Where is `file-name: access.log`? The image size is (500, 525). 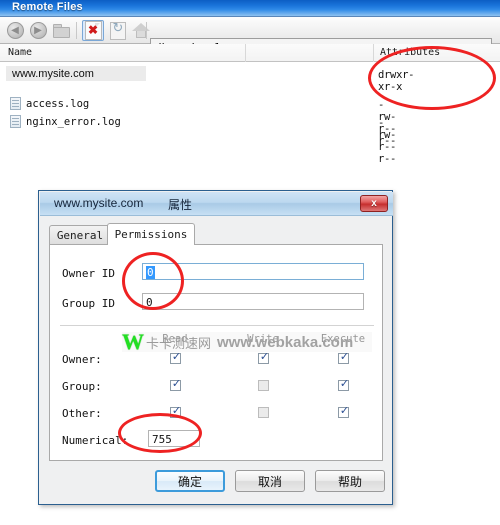 file-name: access.log is located at coordinates (57, 104).